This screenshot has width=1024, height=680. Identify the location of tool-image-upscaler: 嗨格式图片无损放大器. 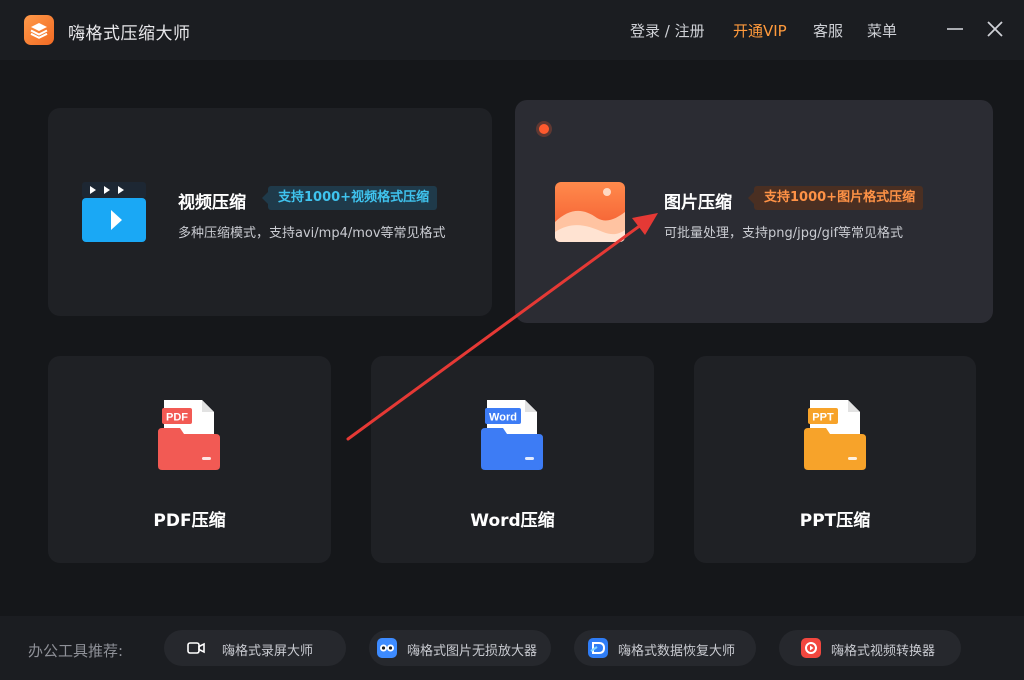
(460, 648).